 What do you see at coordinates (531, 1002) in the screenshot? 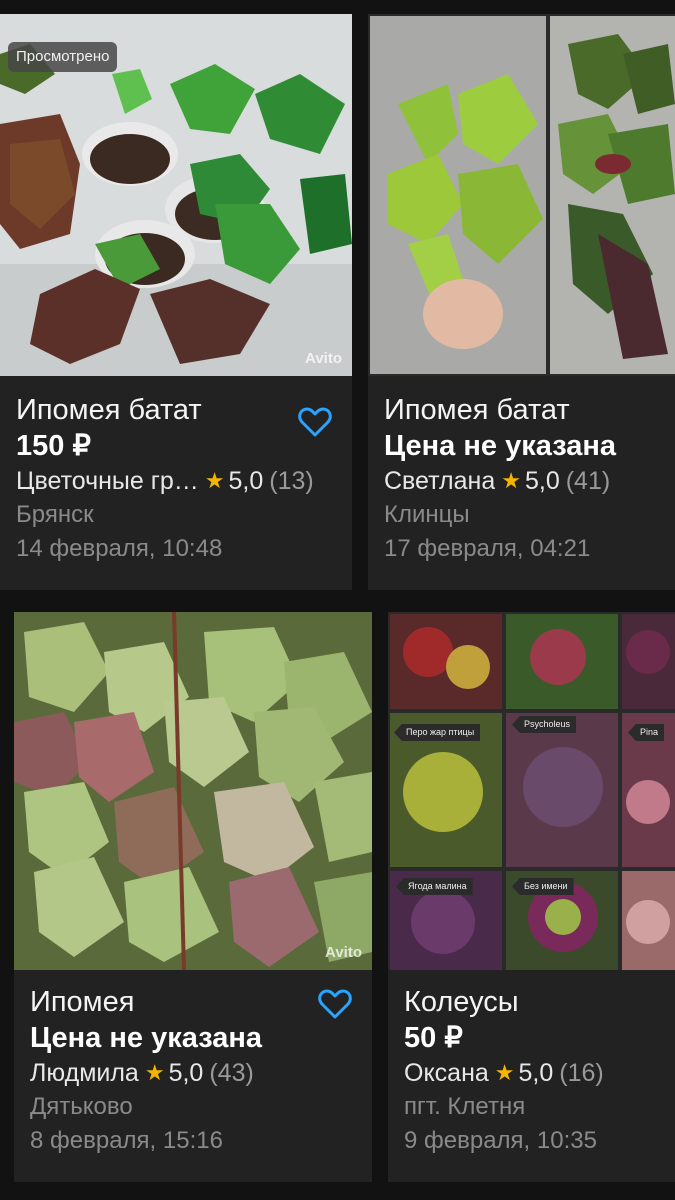
I see `listing-title: Колеусы` at bounding box center [531, 1002].